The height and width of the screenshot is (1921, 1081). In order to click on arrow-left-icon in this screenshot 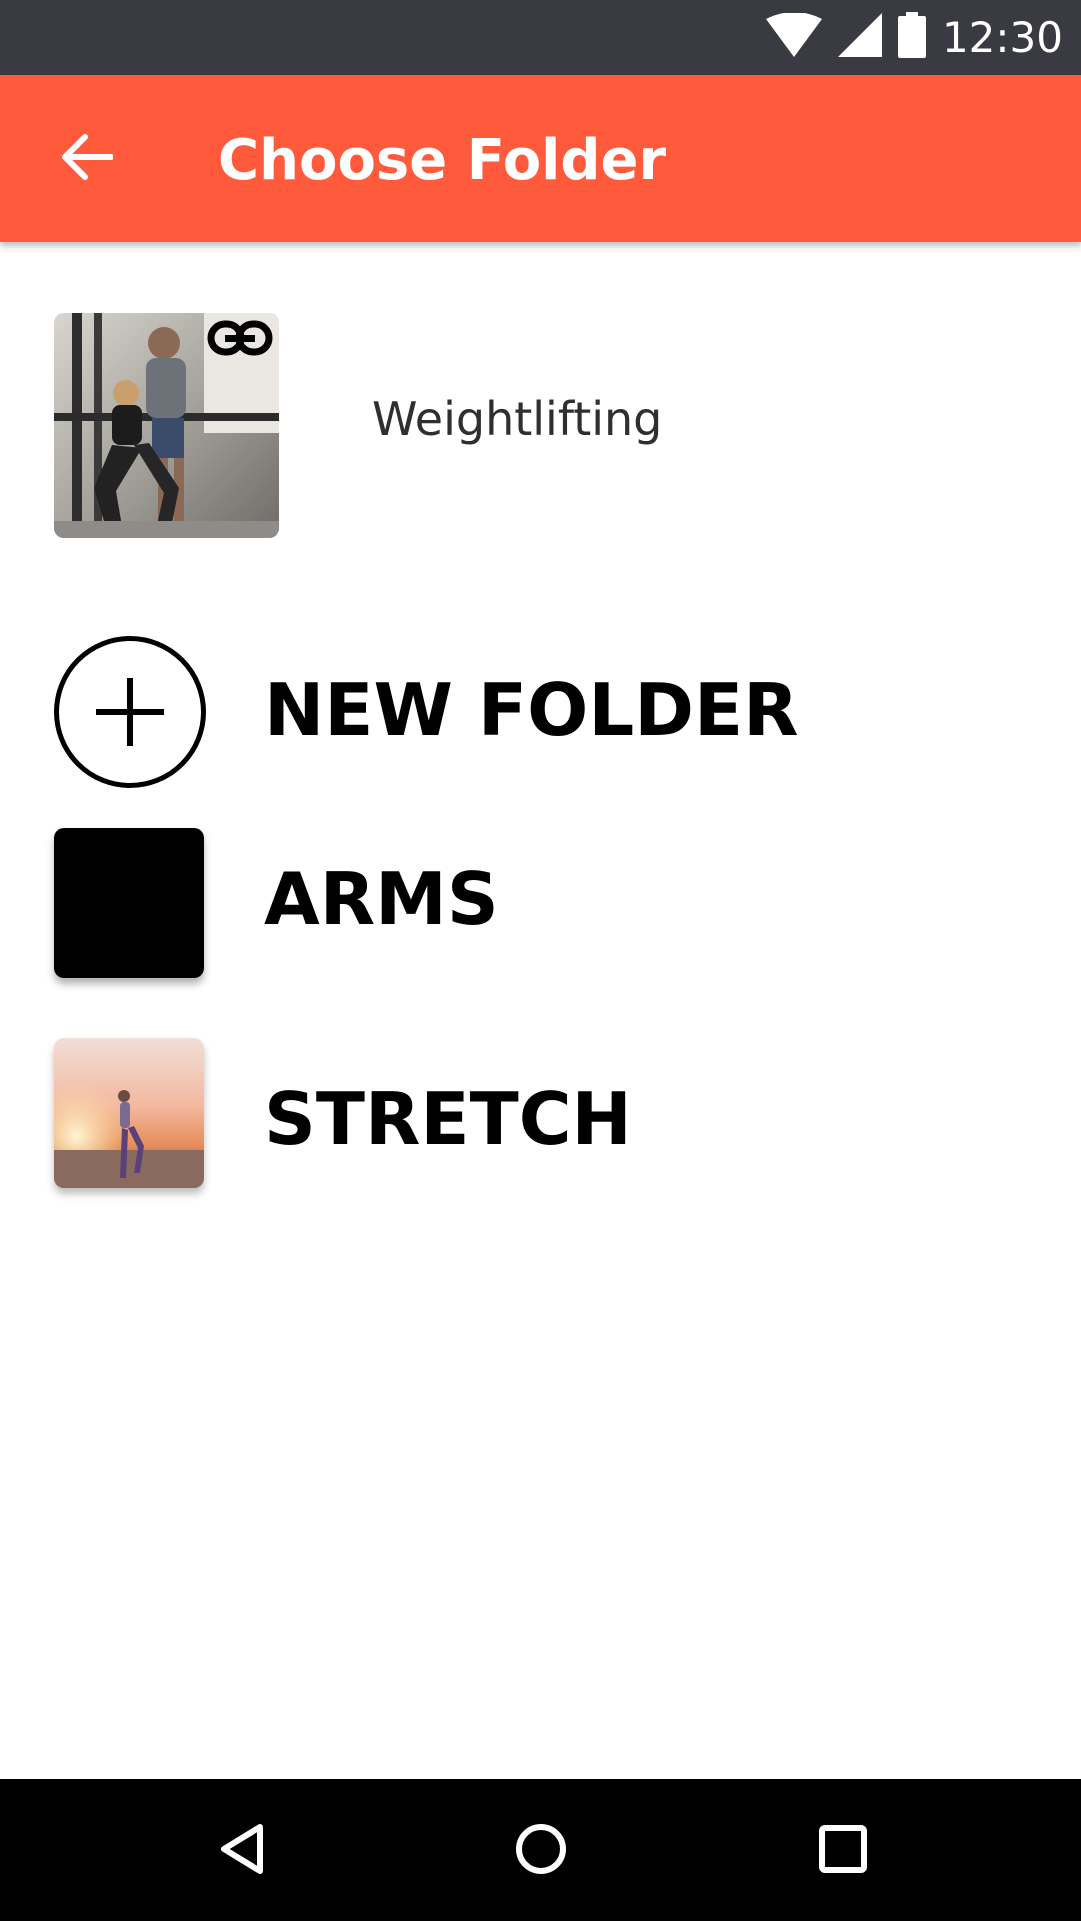, I will do `click(87, 159)`.